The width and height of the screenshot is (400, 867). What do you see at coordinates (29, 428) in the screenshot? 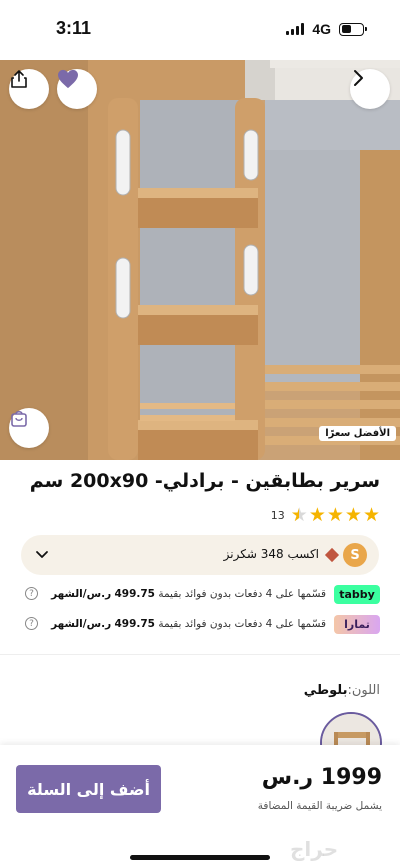
I see `quick-add-cart-button` at bounding box center [29, 428].